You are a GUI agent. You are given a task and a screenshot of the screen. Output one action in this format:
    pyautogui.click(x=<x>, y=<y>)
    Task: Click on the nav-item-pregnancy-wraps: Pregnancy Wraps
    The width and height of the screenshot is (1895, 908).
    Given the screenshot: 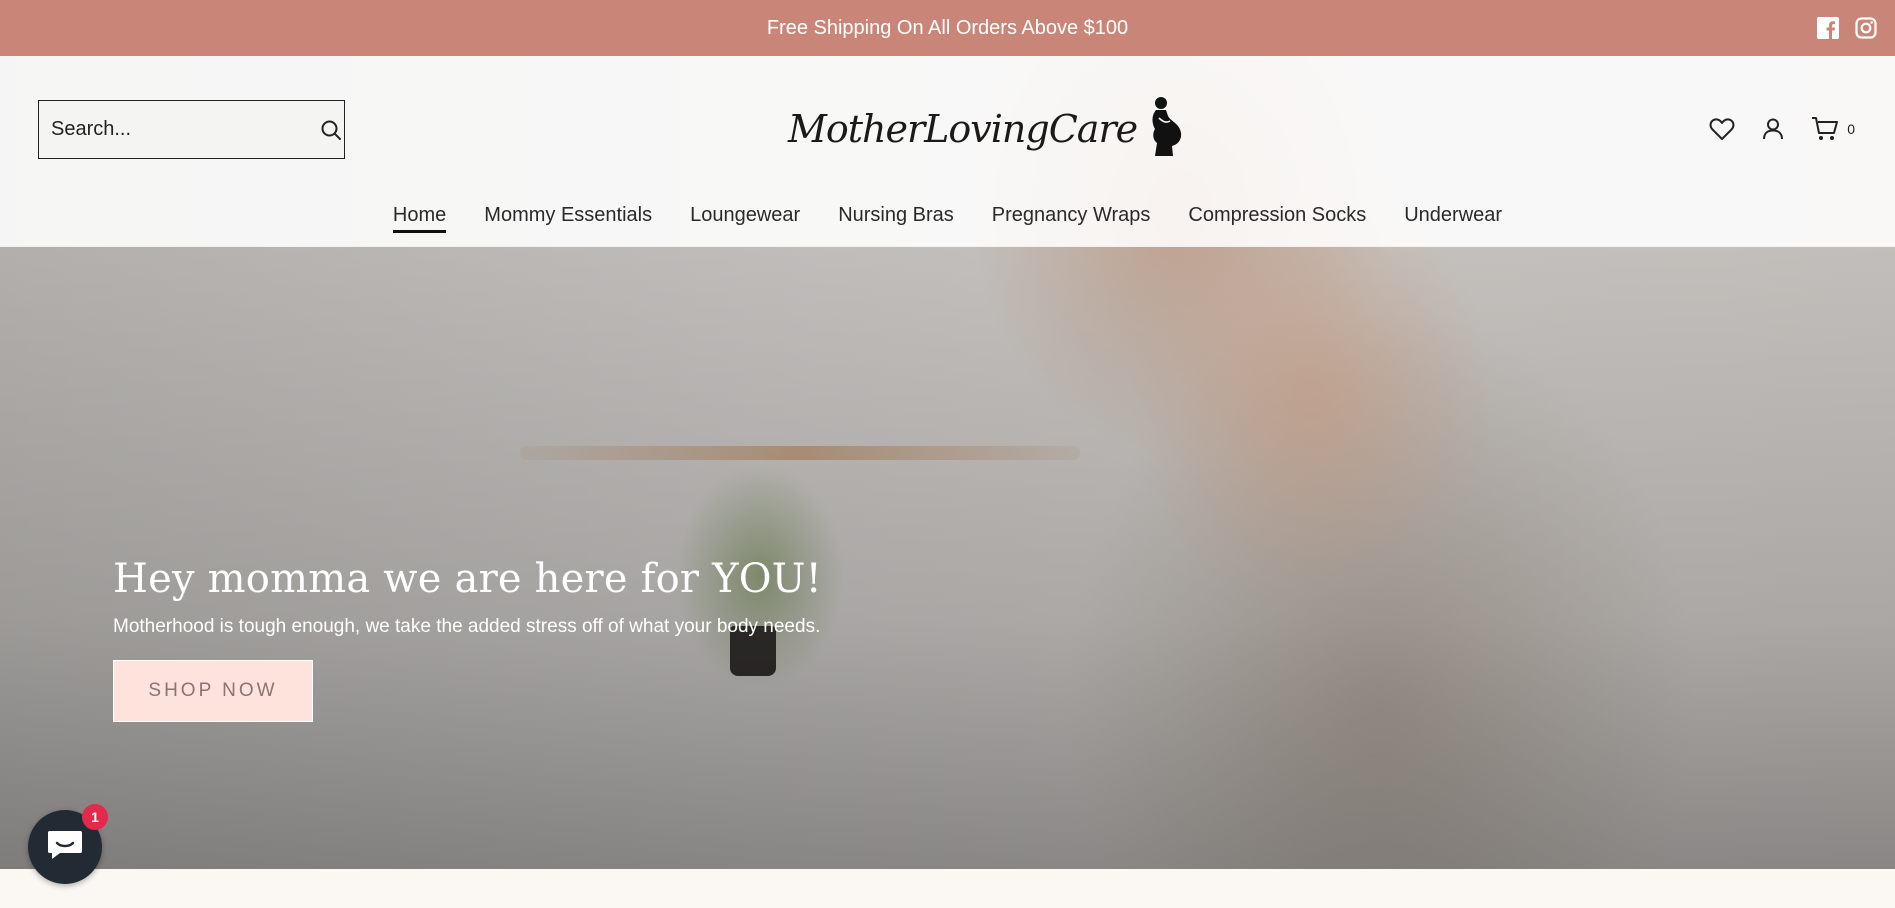 What is the action you would take?
    pyautogui.click(x=1071, y=218)
    